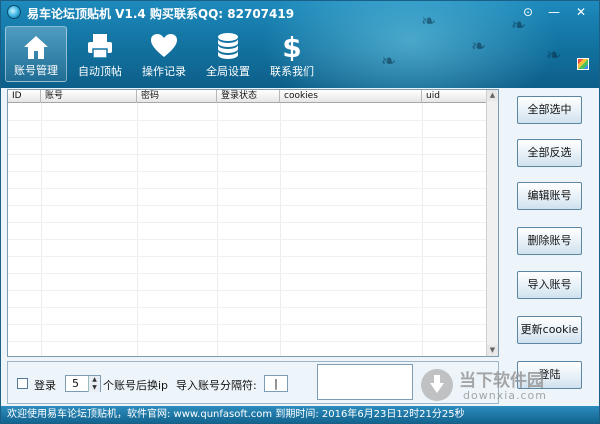 This screenshot has width=600, height=424. Describe the element at coordinates (455, 96) in the screenshot. I see `column-header-uid: uid` at that location.